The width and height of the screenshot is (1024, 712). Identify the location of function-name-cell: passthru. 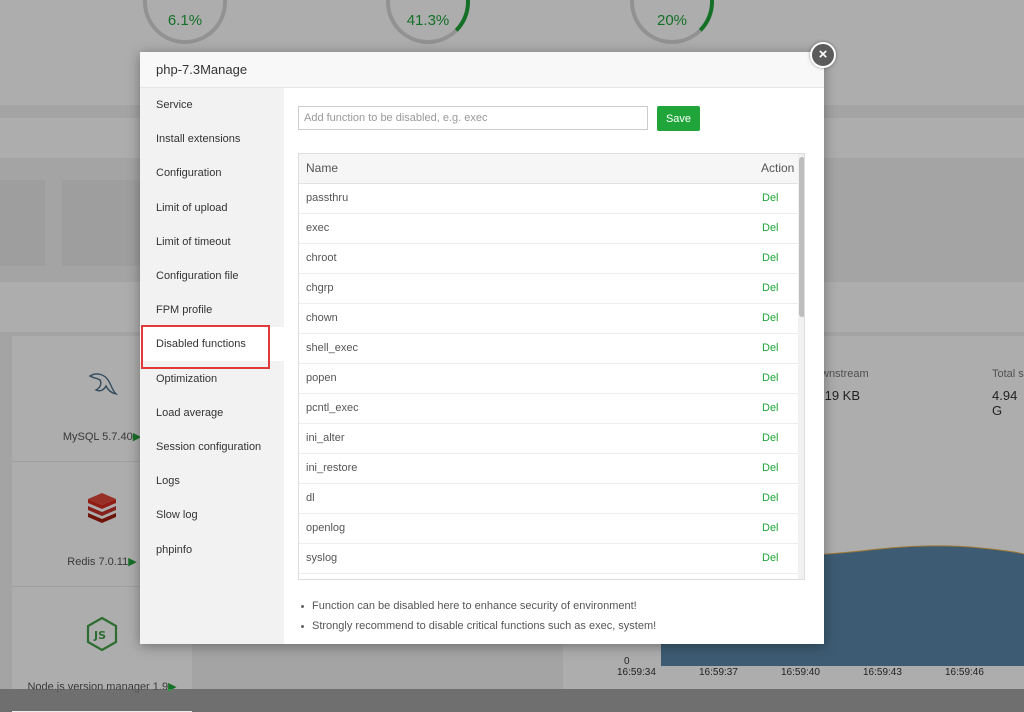
(327, 198).